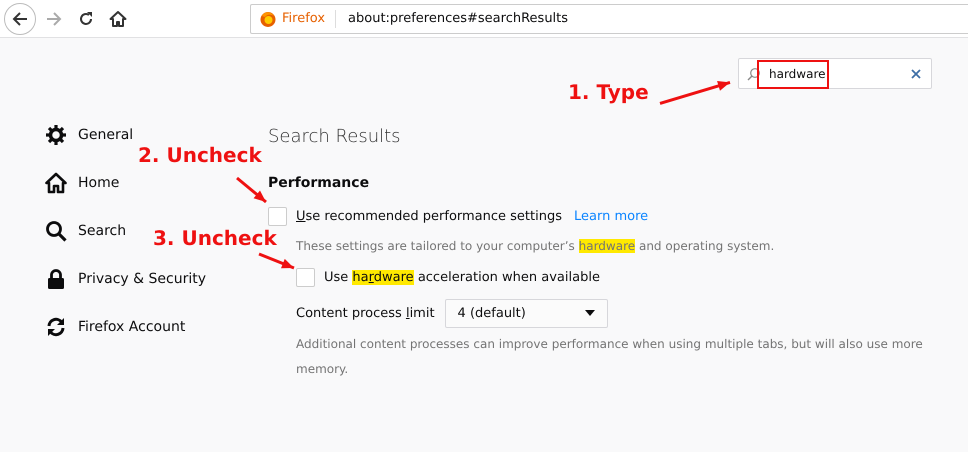  Describe the element at coordinates (56, 327) in the screenshot. I see `sync-icon` at that location.